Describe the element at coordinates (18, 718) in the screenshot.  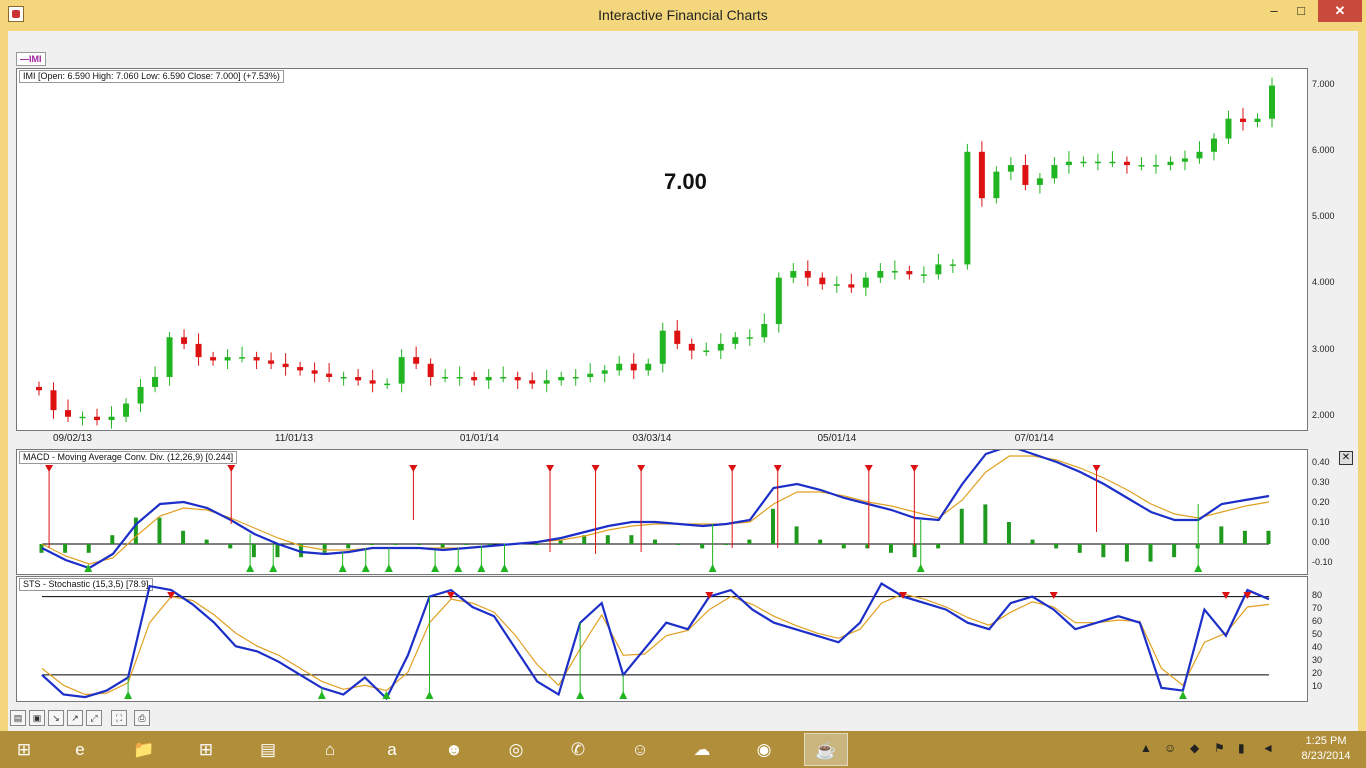
I see `open-icon: ▤` at that location.